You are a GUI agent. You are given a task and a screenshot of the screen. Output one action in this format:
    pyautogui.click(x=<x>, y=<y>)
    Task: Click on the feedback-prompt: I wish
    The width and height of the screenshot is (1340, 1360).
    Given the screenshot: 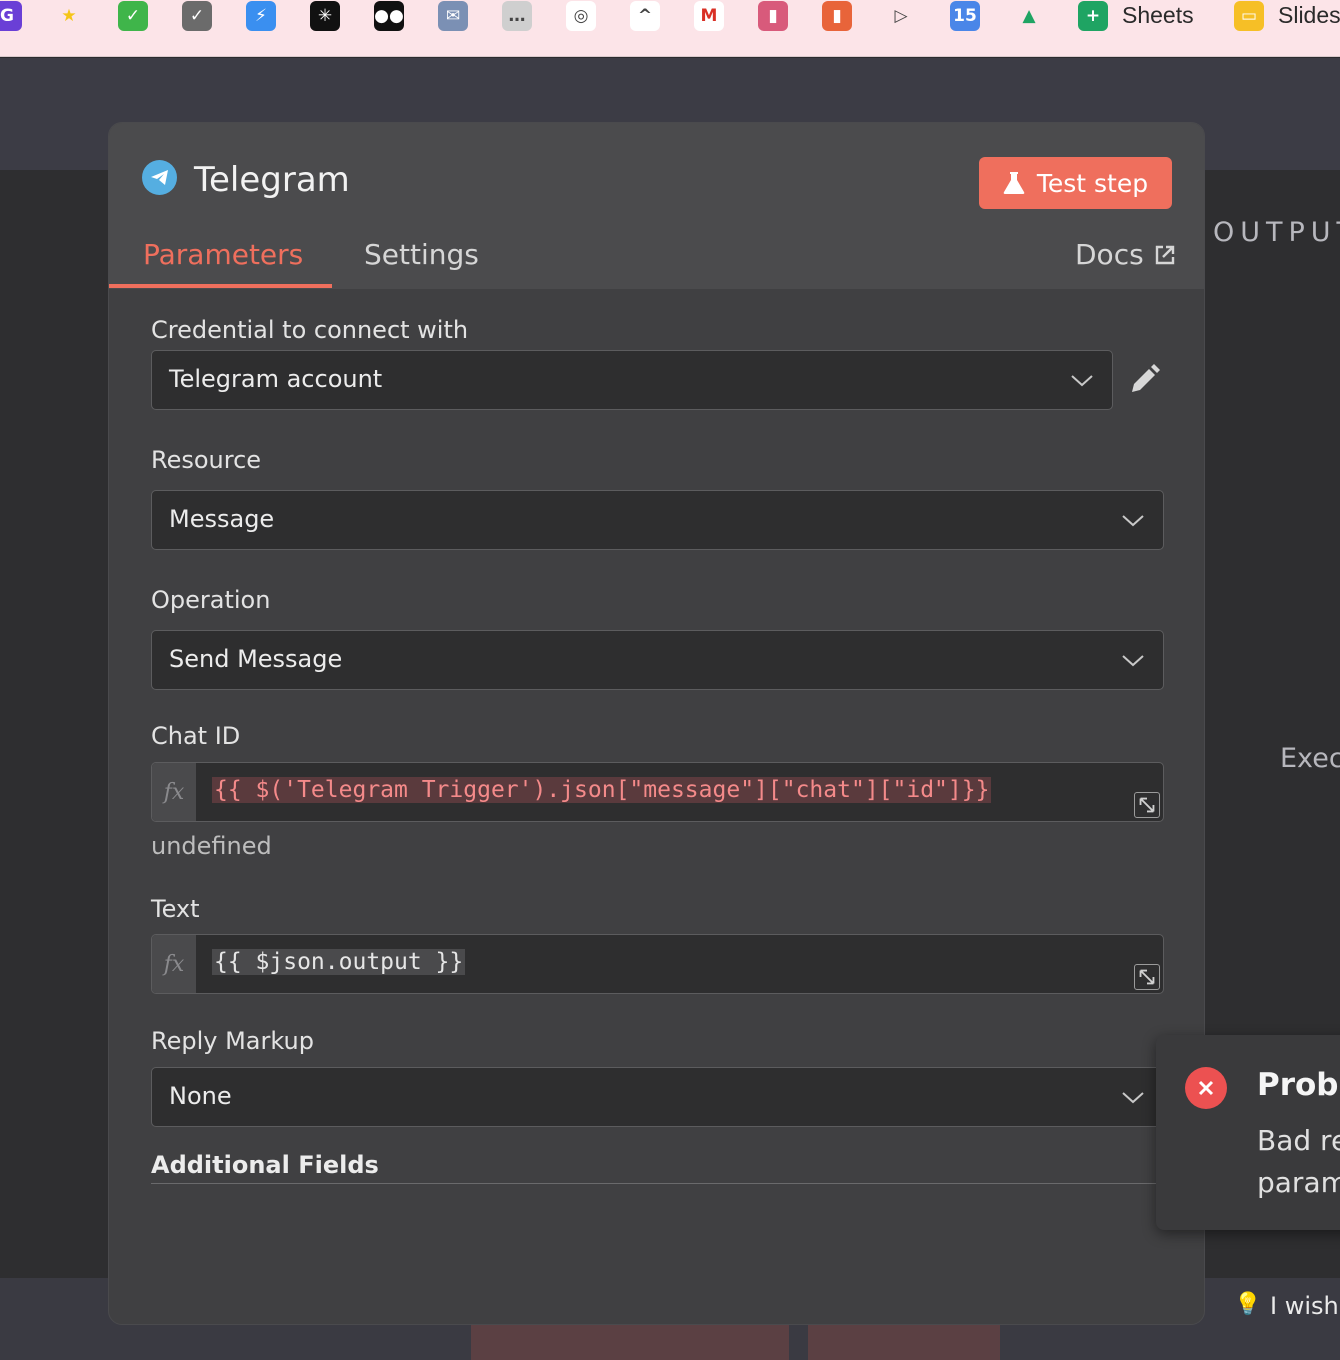 What is the action you would take?
    pyautogui.click(x=1304, y=1306)
    